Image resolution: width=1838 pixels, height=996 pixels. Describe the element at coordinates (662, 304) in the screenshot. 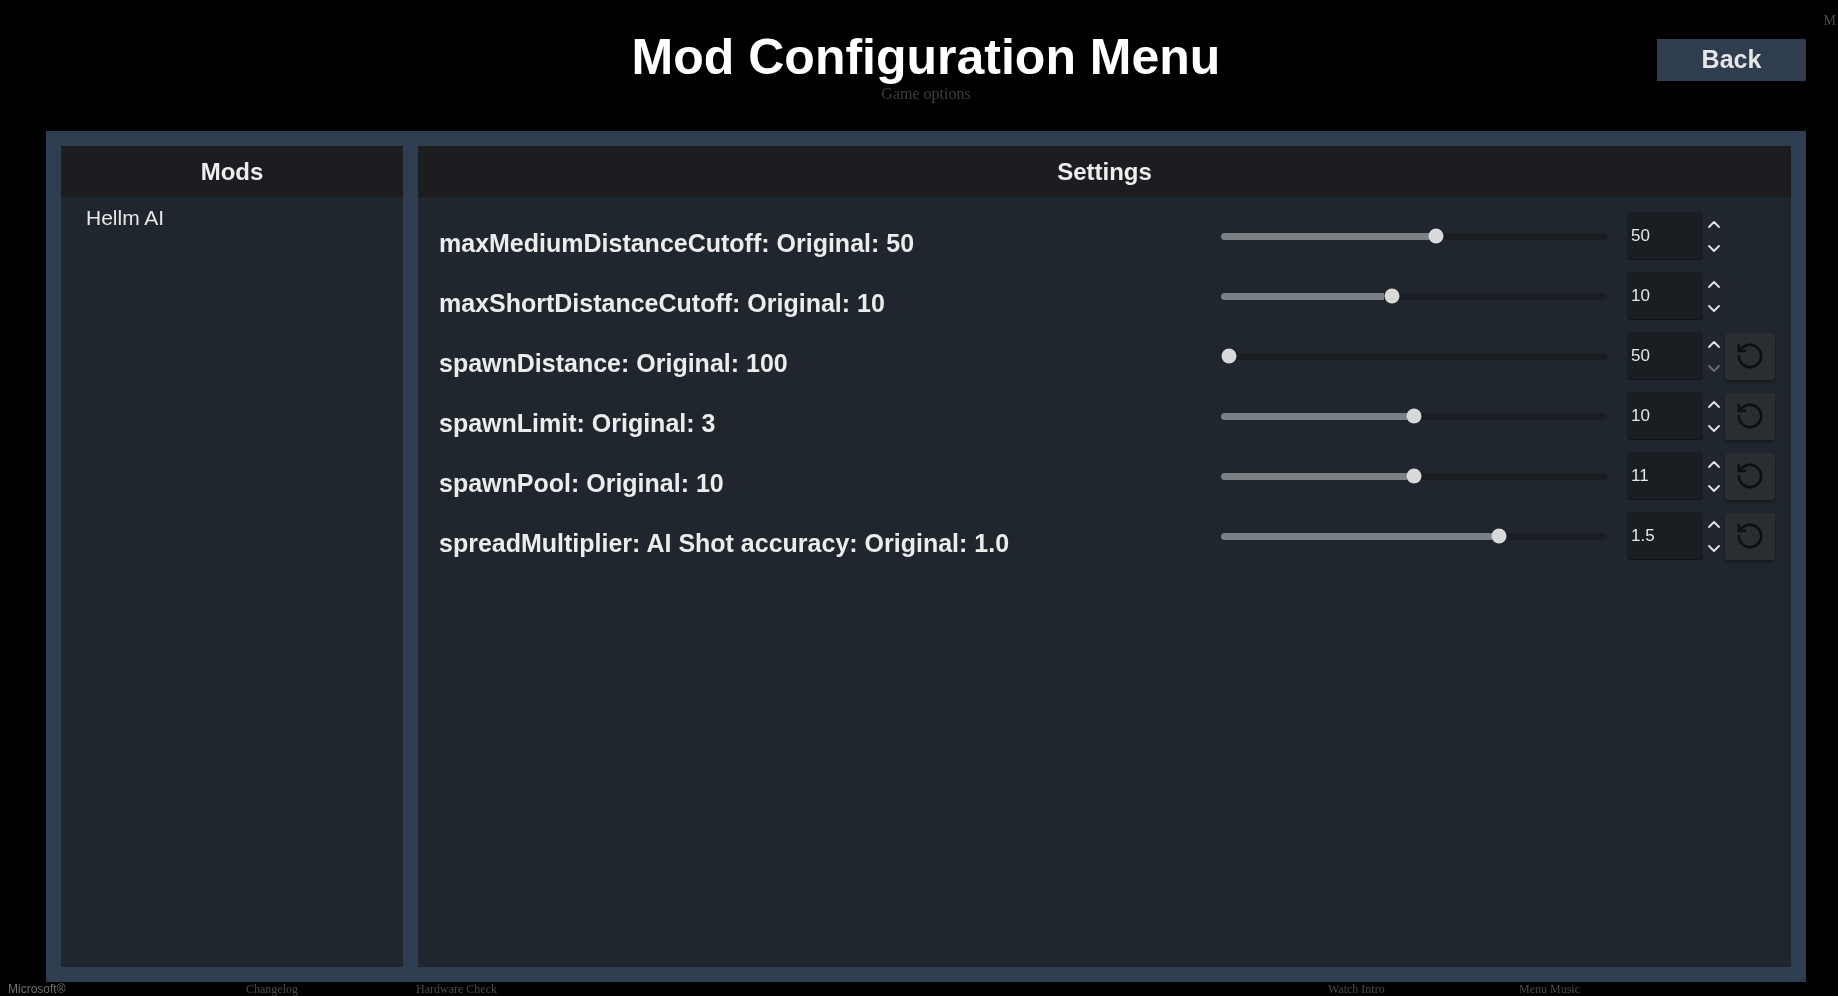

I see `setting-label: maxShortDistanceCutoff: Original: 10` at that location.